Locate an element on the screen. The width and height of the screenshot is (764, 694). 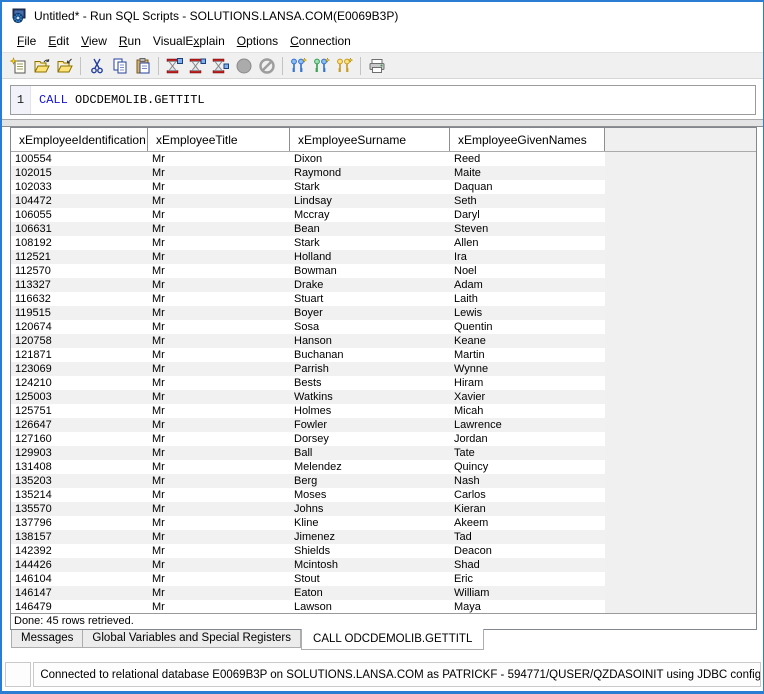
table-row: 124210 Mr Bests Hiram is located at coordinates (308, 383).